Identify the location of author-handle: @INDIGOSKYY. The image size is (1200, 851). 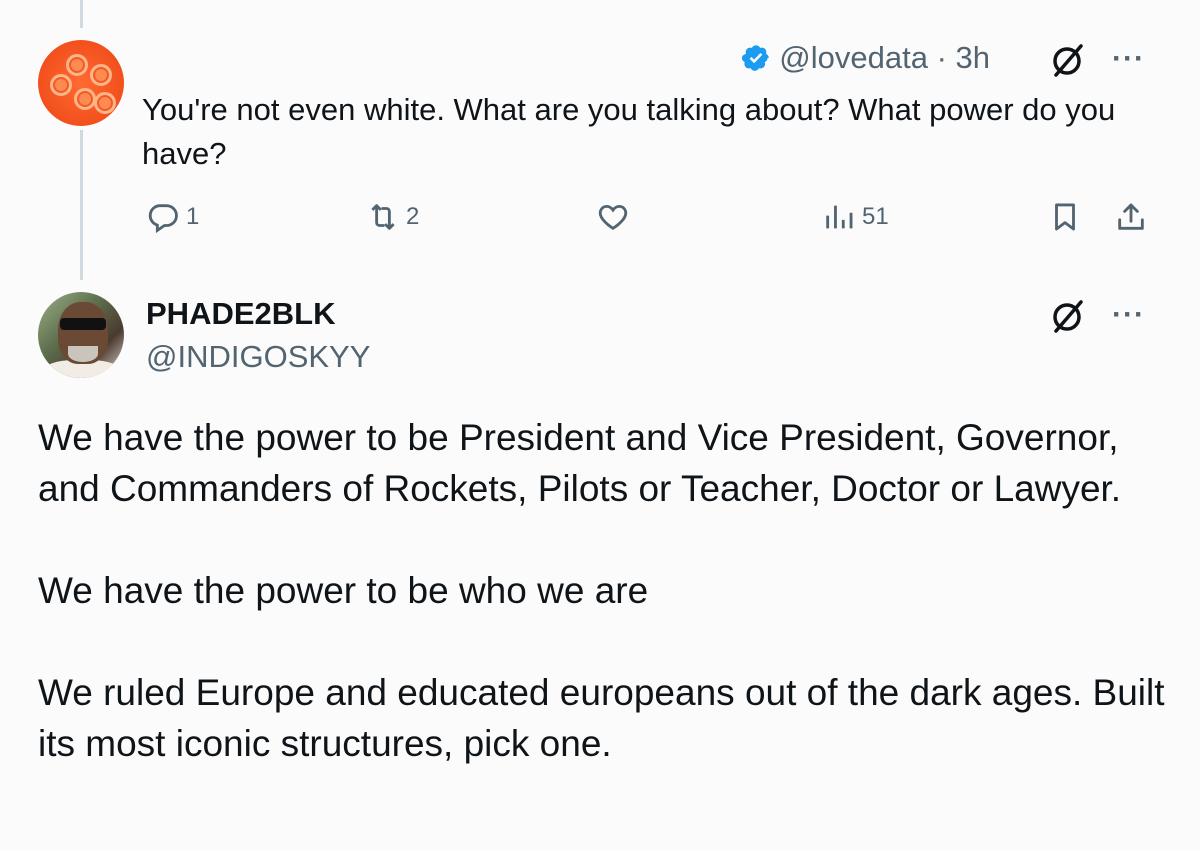
(258, 357).